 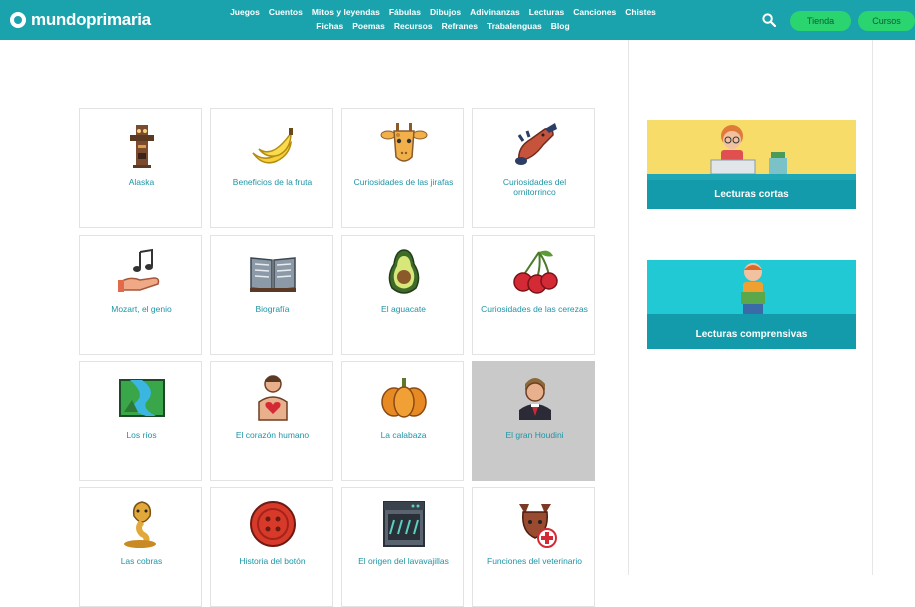 I want to click on menu-item-cuentos: Cuentos, so click(x=286, y=12).